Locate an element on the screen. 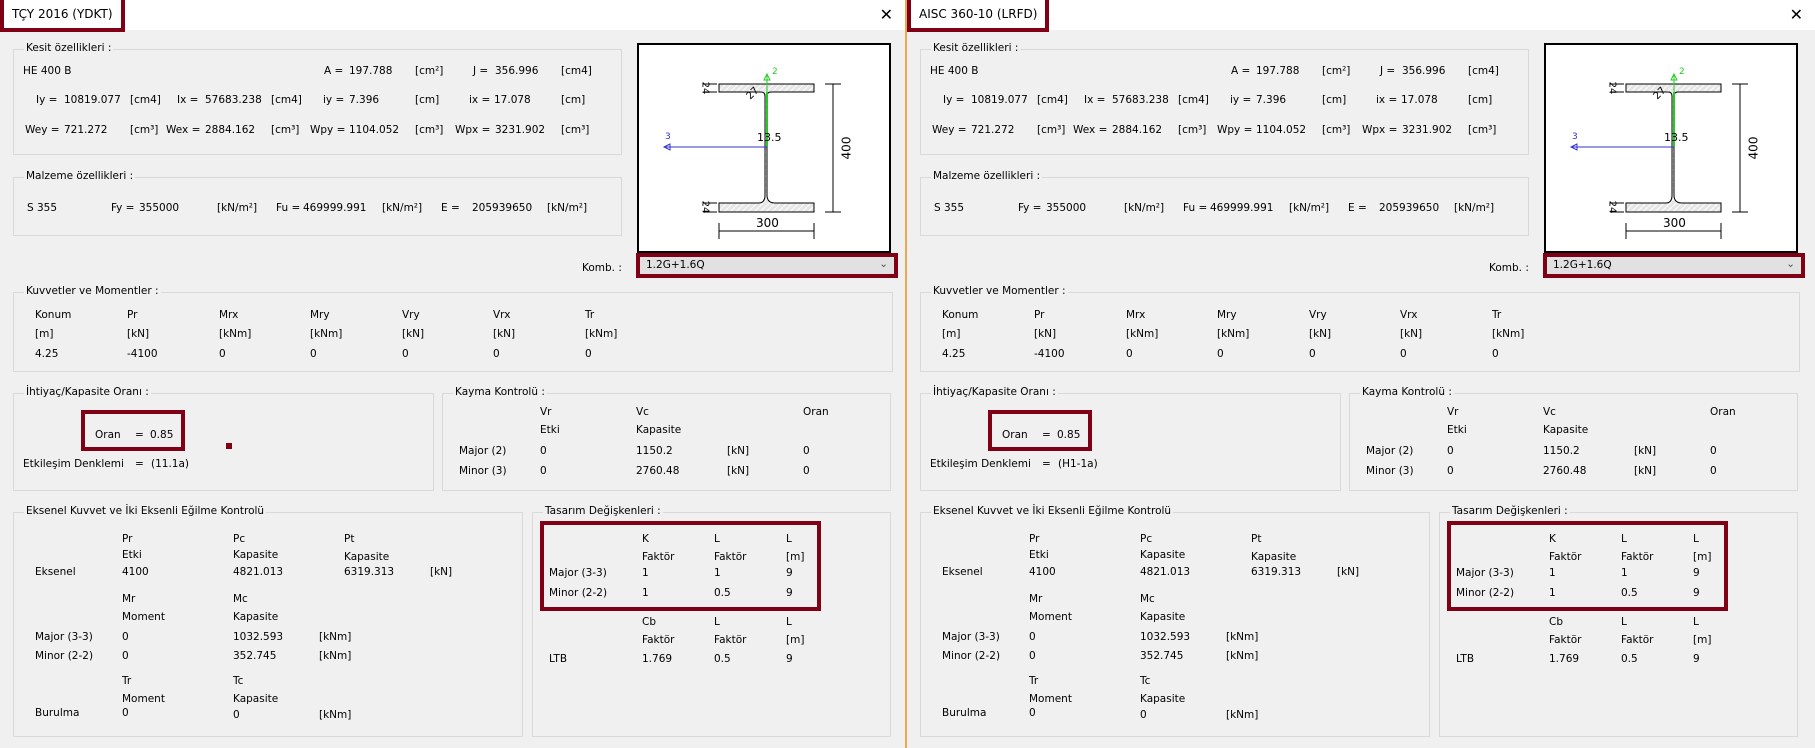 The image size is (1815, 748). moment-h: Mr is located at coordinates (129, 599).